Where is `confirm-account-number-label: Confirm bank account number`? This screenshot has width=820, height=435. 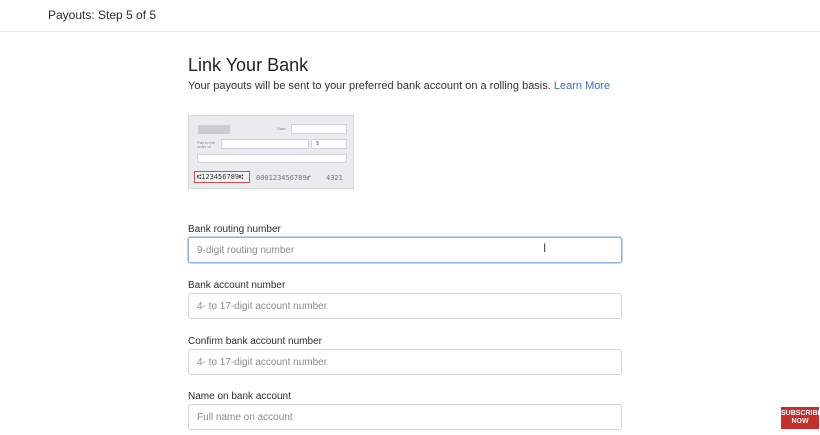
confirm-account-number-label: Confirm bank account number is located at coordinates (255, 341).